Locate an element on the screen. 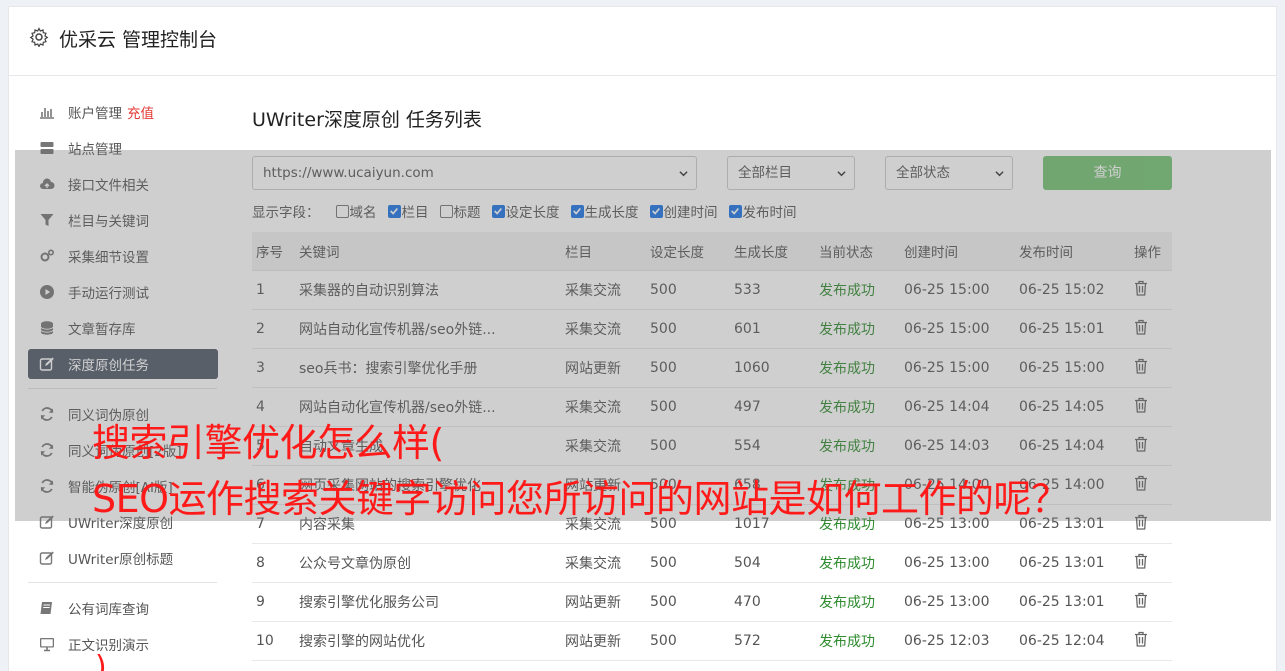  table-cell: 采集交流 is located at coordinates (593, 563).